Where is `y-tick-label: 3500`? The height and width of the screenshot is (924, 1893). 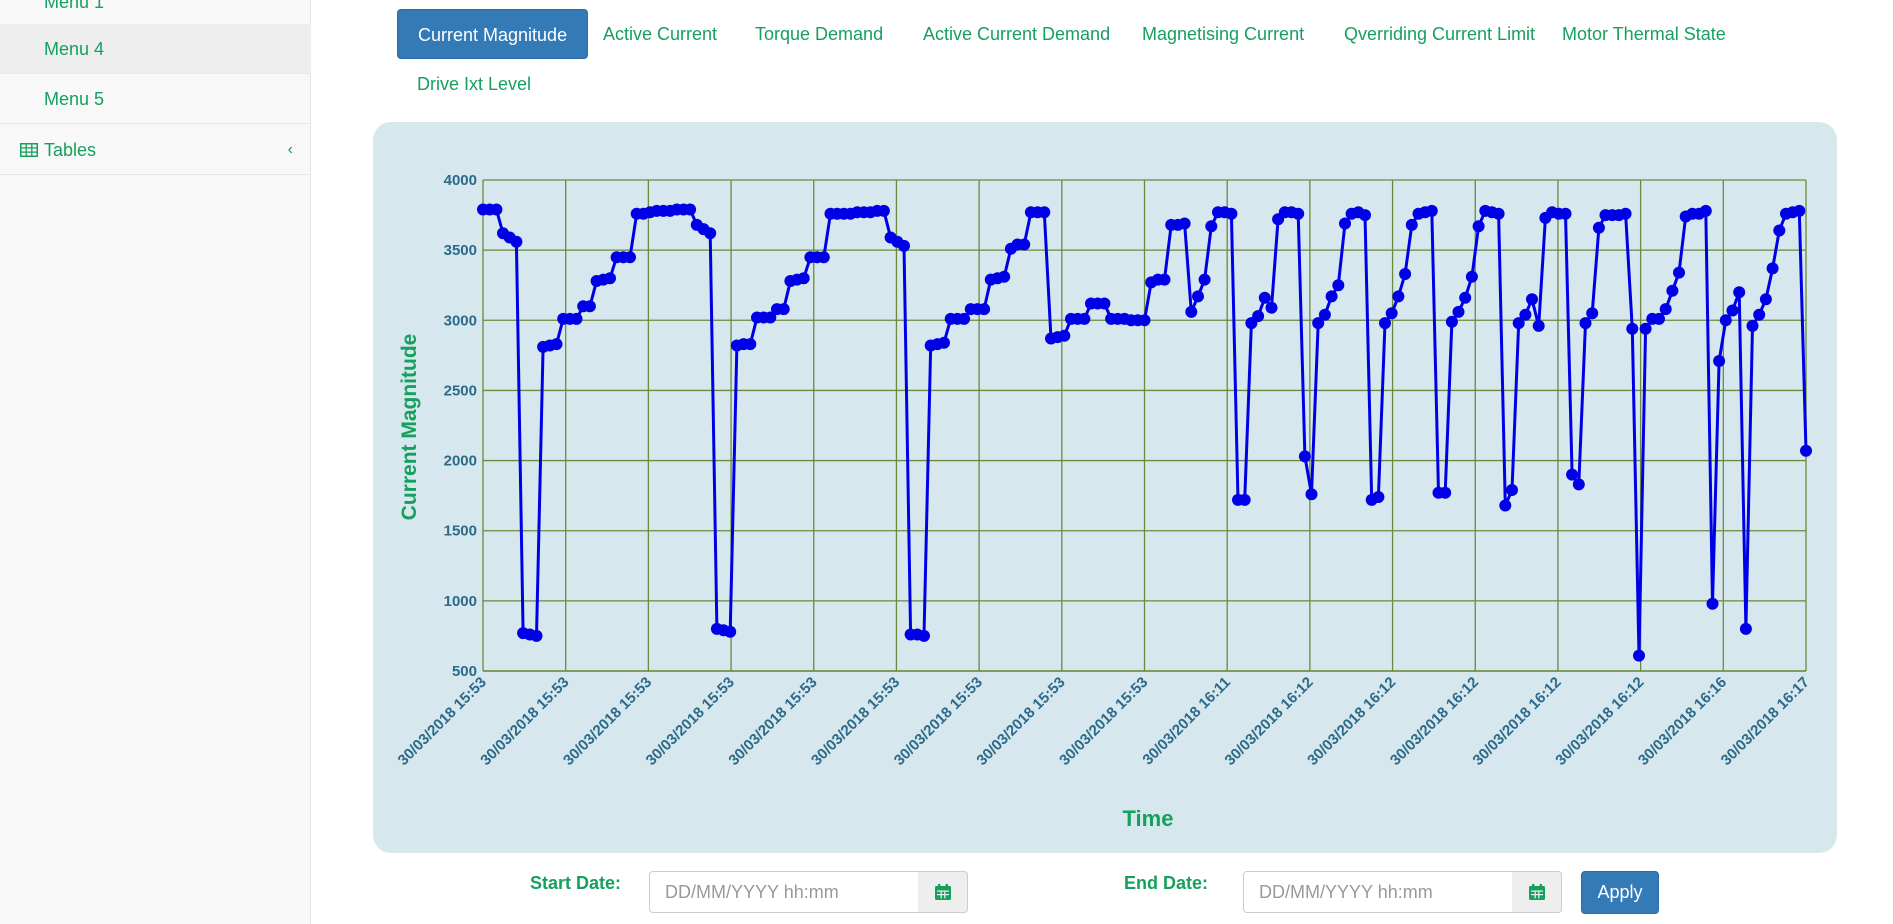
y-tick-label: 3500 is located at coordinates (460, 250).